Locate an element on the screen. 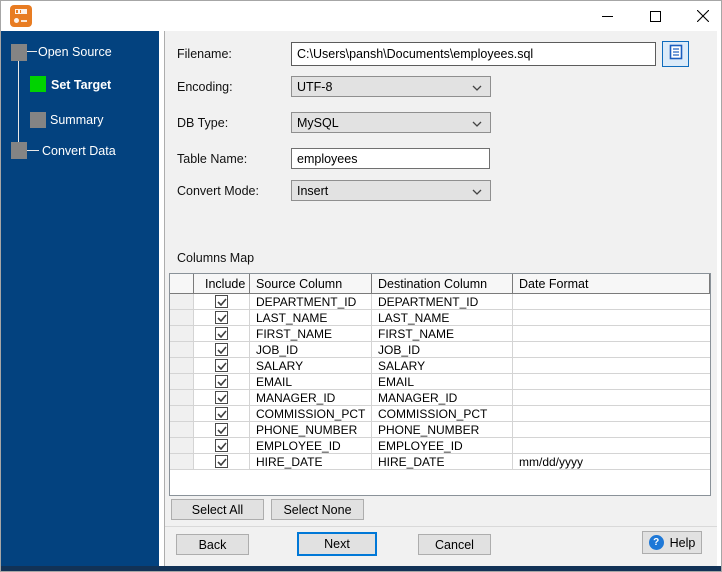 The width and height of the screenshot is (722, 572). table-row: COMMISSION_PCT COMMISSION_PCT is located at coordinates (440, 414).